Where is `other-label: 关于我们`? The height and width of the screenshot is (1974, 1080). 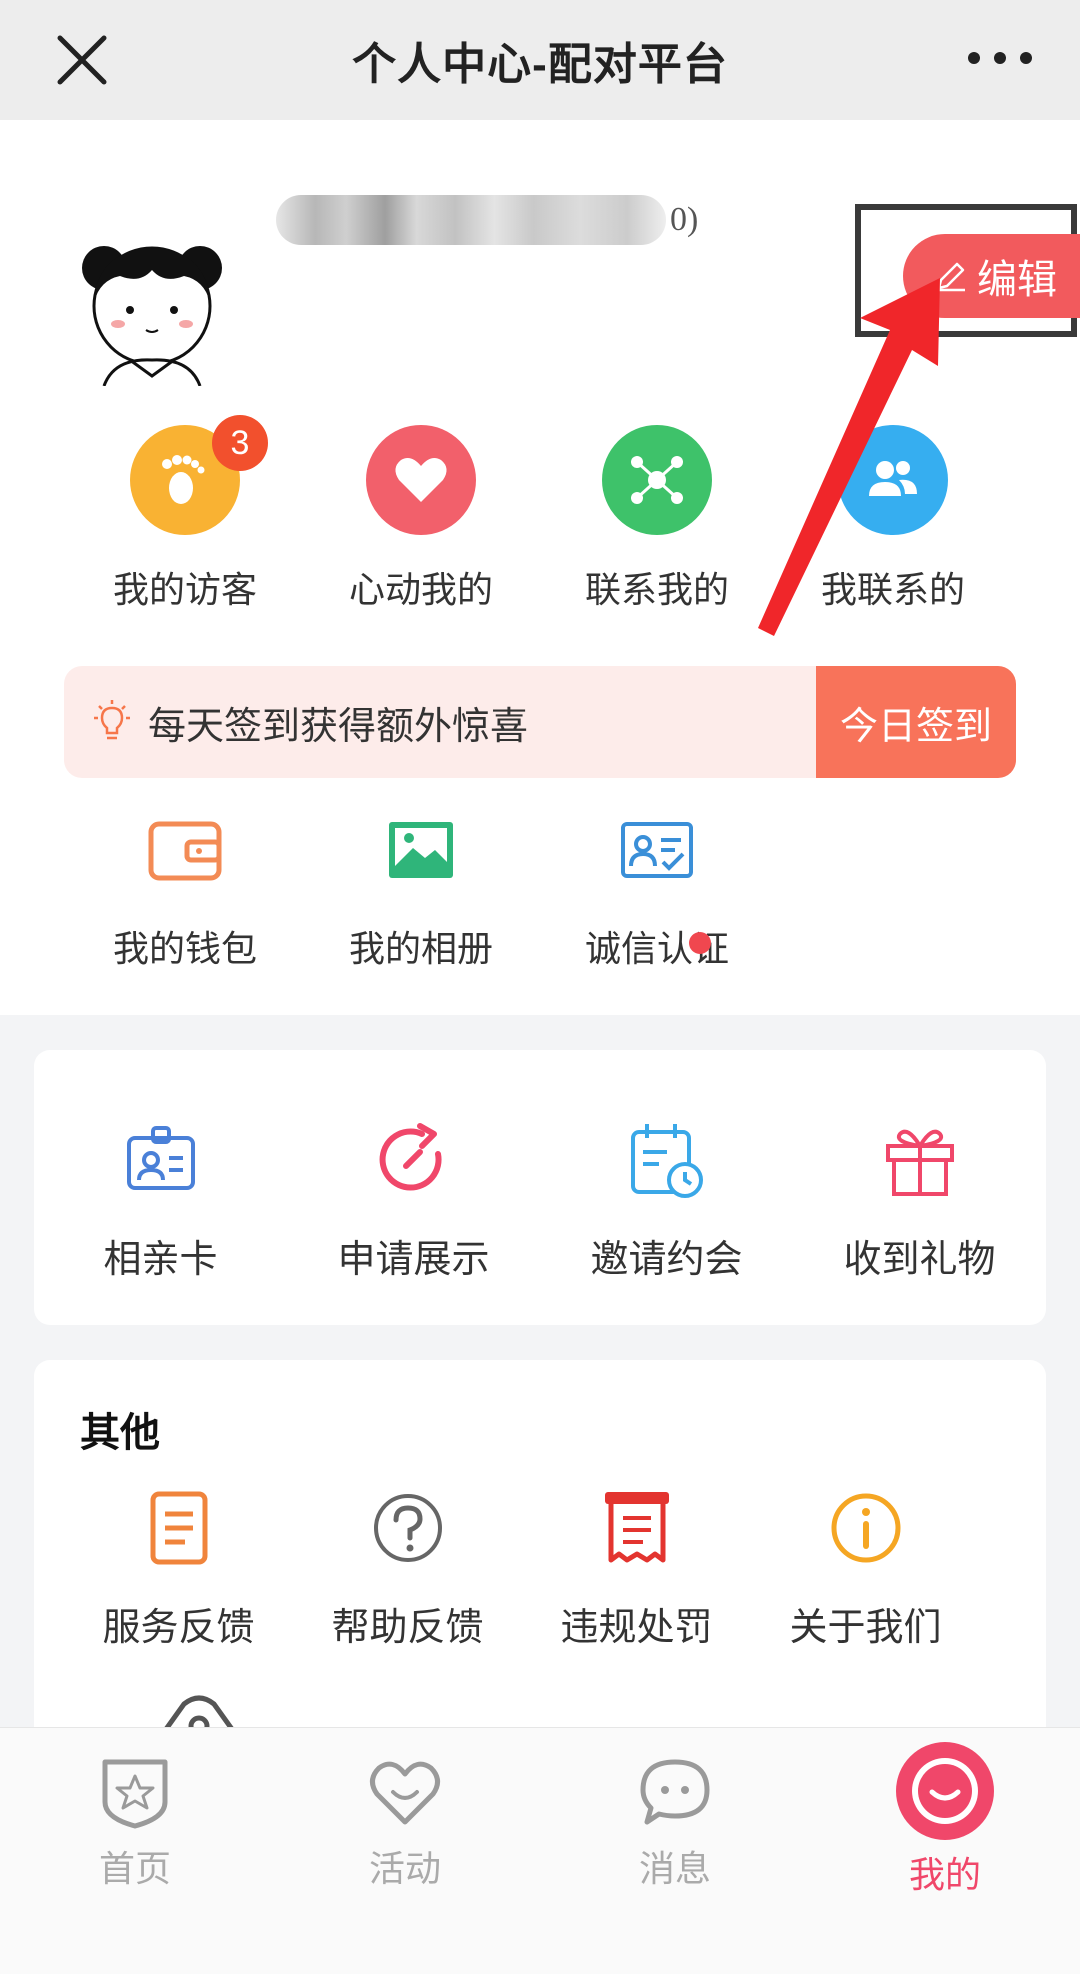
other-label: 关于我们 is located at coordinates (865, 1628).